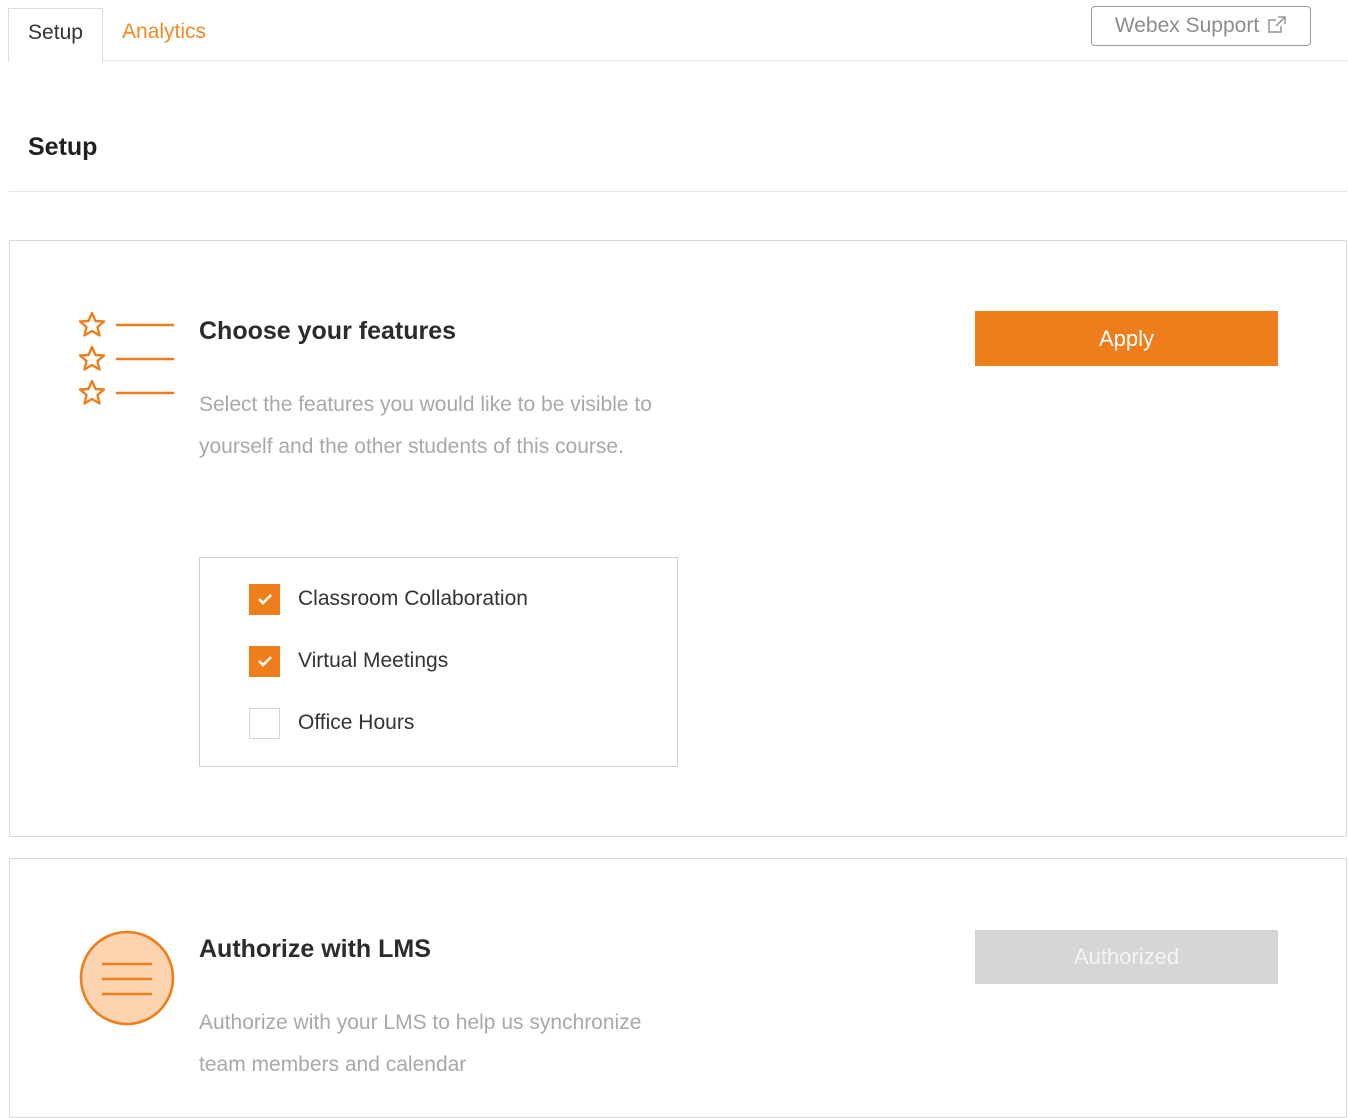 The height and width of the screenshot is (1118, 1348). Describe the element at coordinates (127, 978) in the screenshot. I see `menu-circle-icon` at that location.